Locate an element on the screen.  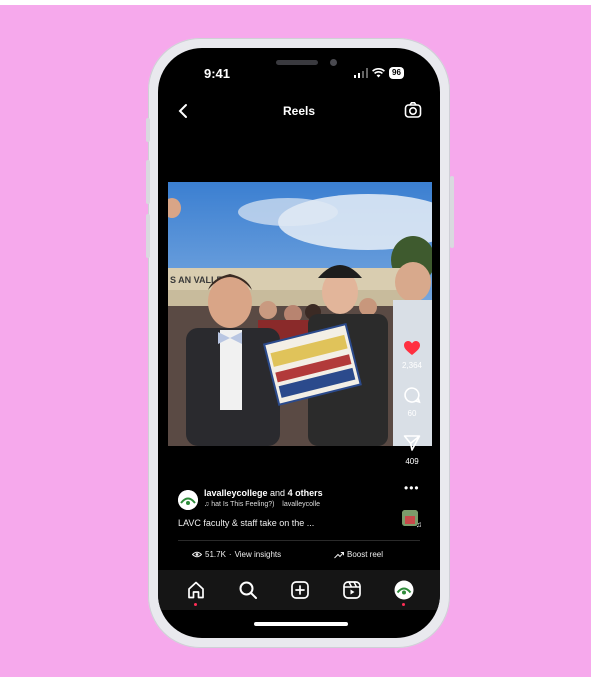
author-username: lavalleycollege is located at coordinates (236, 493).